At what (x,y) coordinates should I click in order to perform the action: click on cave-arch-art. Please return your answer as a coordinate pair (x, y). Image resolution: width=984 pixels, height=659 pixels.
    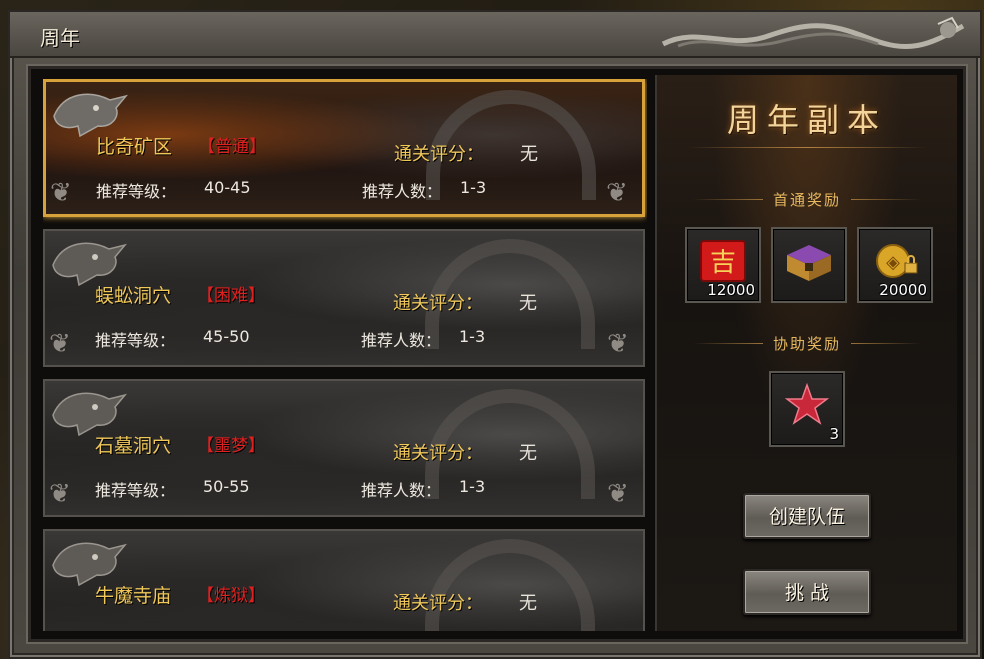
    Looking at the image, I should click on (510, 585).